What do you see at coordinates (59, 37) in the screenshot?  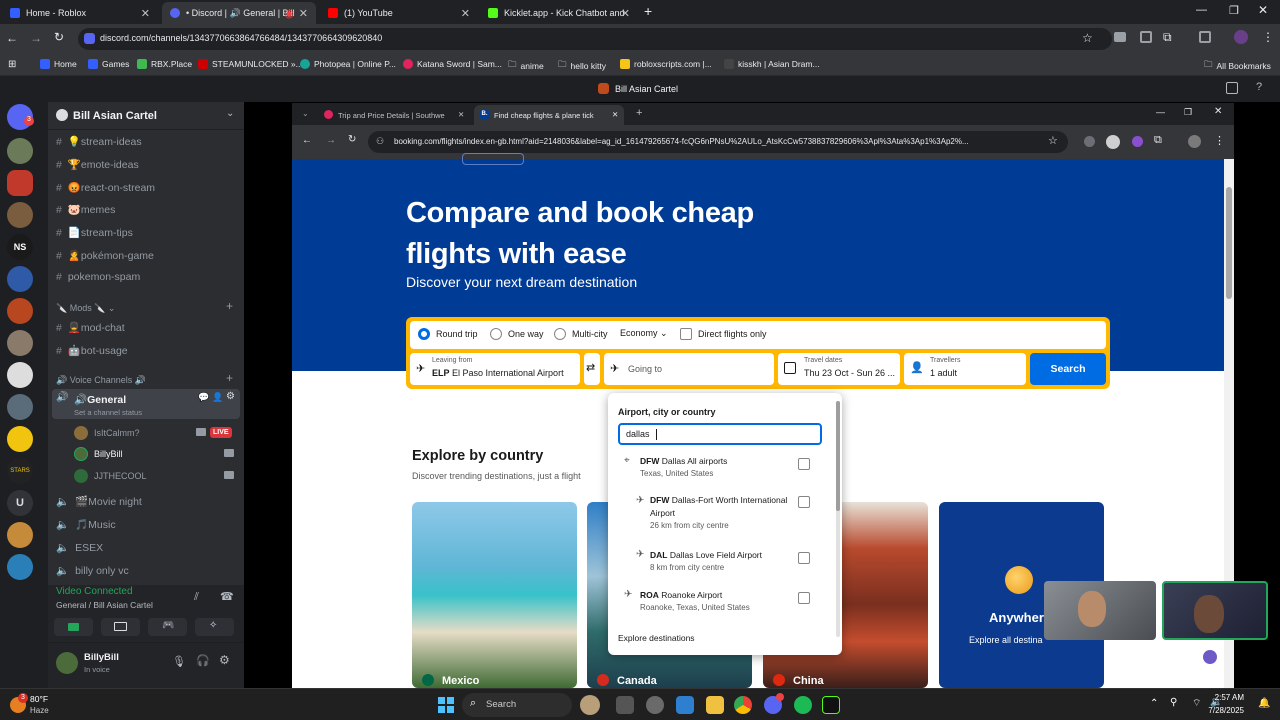 I see `reload-button: ↻` at bounding box center [59, 37].